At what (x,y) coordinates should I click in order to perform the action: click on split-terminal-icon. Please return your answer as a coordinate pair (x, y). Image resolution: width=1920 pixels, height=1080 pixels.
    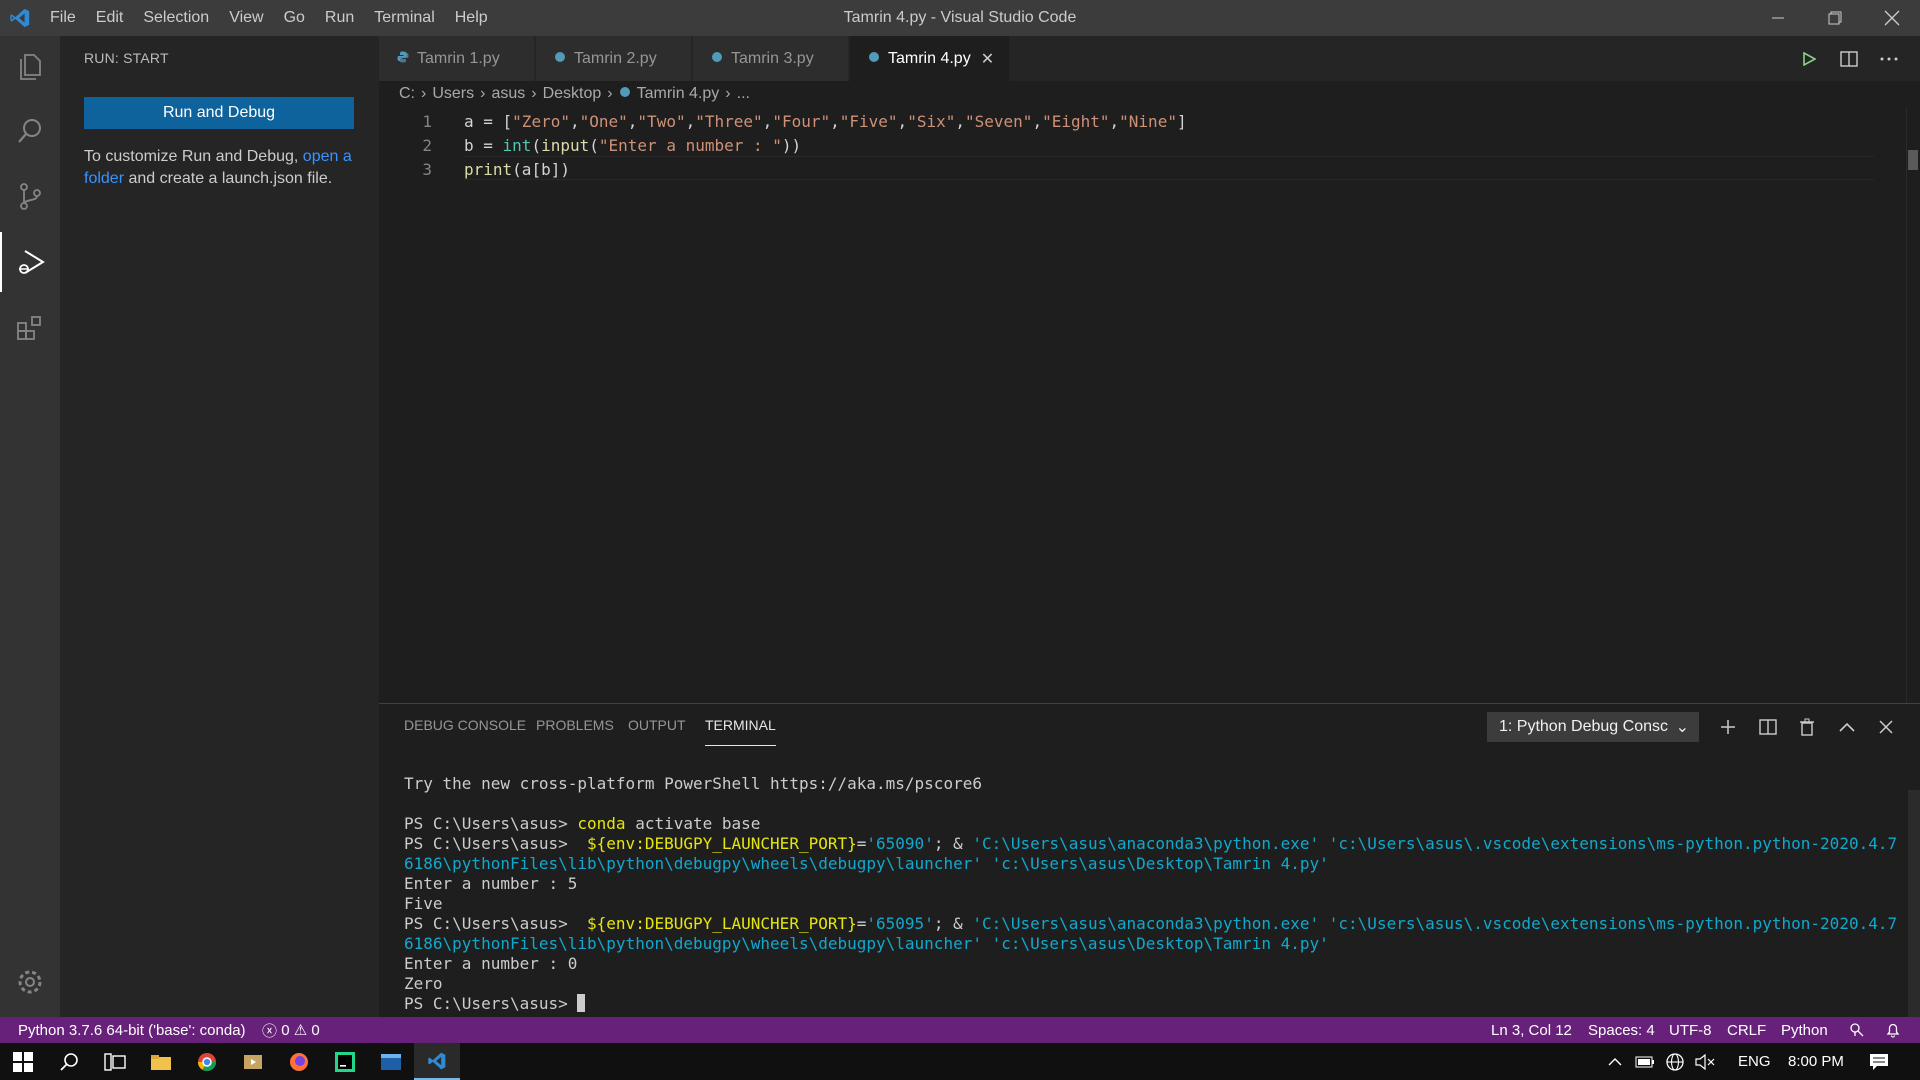
    Looking at the image, I should click on (1768, 727).